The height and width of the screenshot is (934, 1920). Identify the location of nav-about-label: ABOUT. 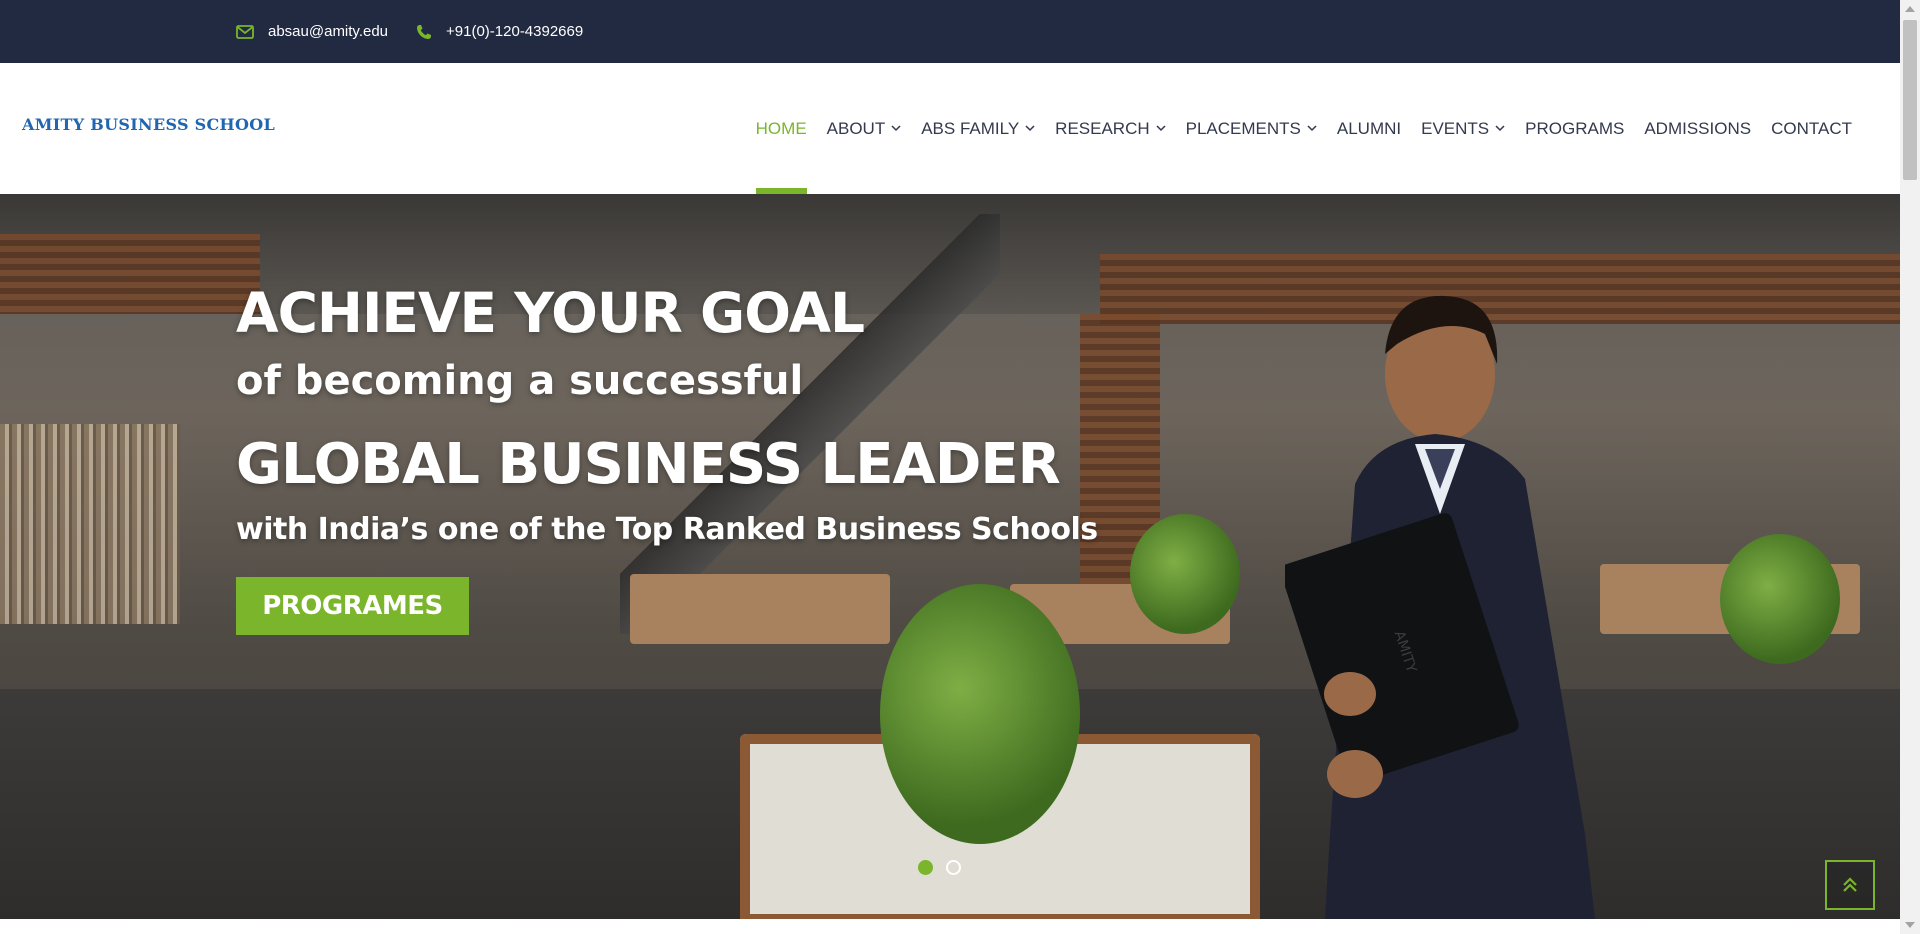
(856, 128).